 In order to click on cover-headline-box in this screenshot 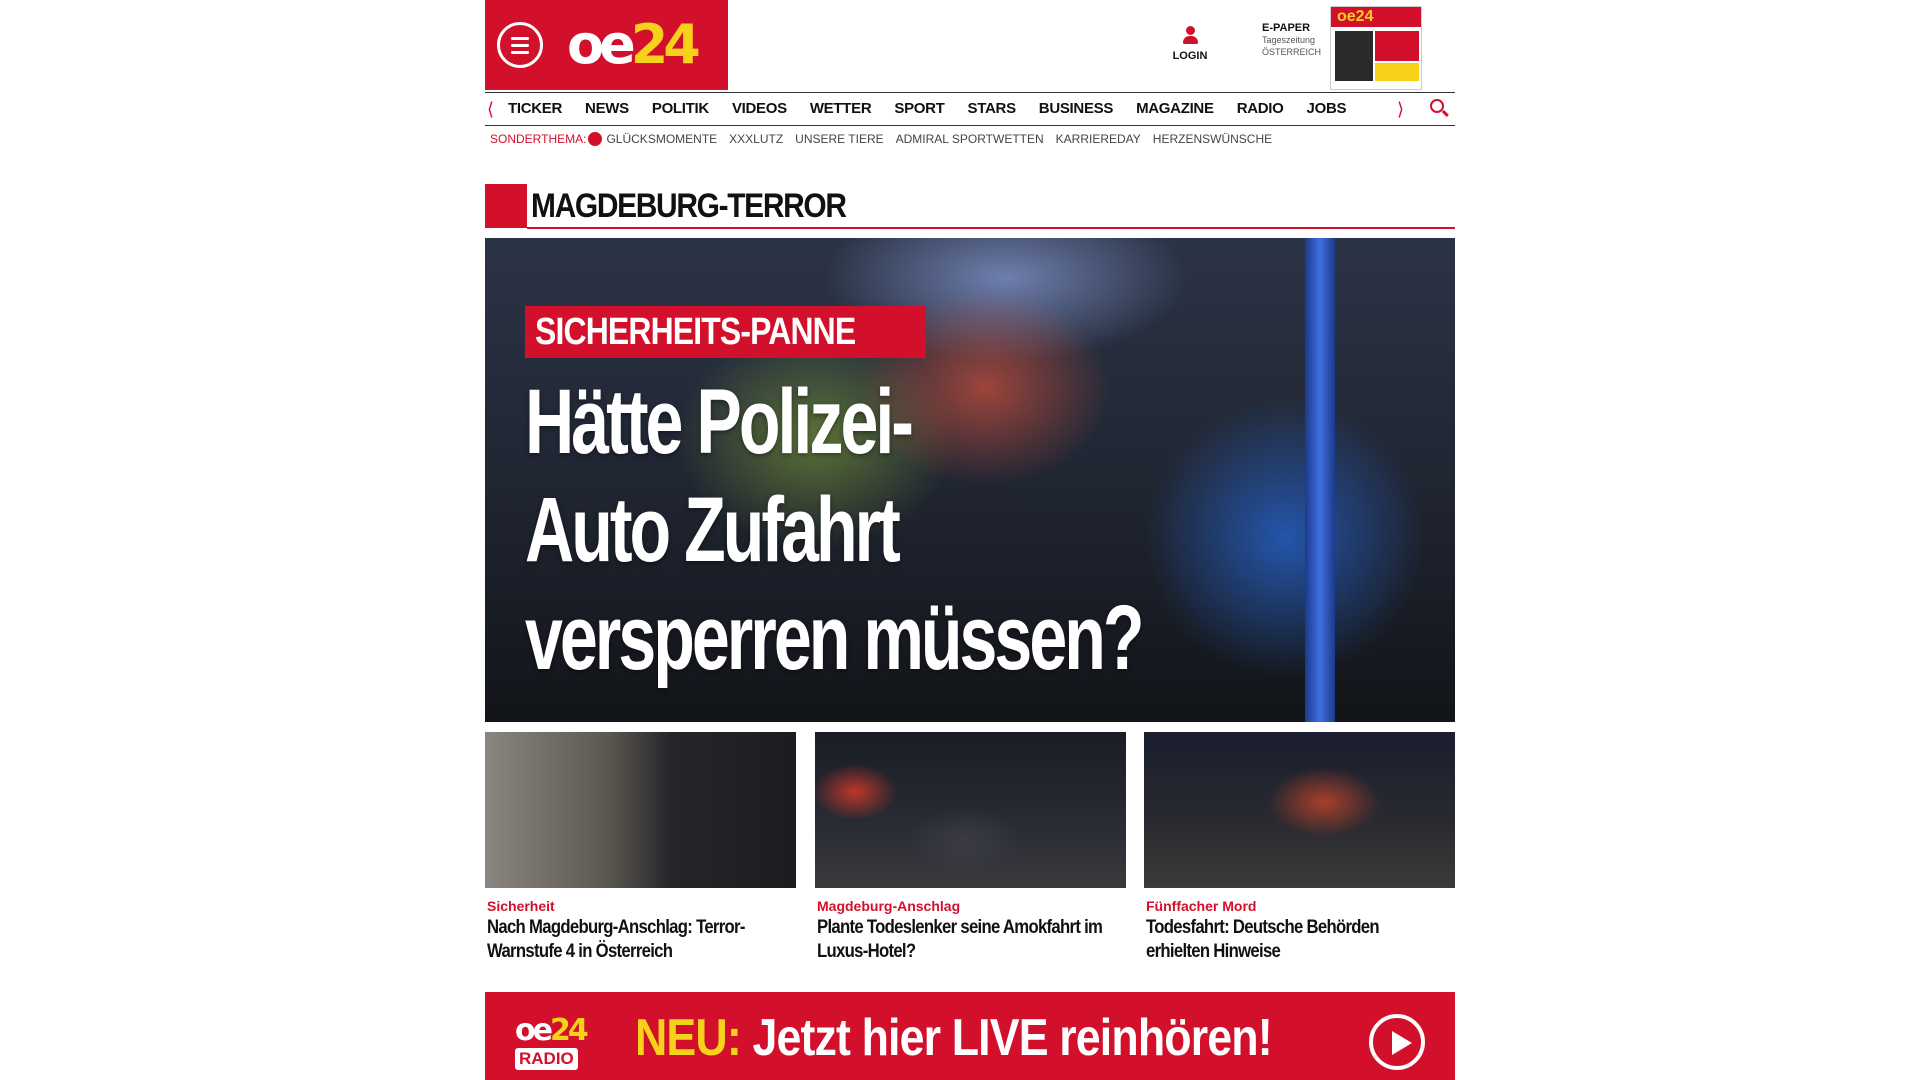, I will do `click(1397, 46)`.